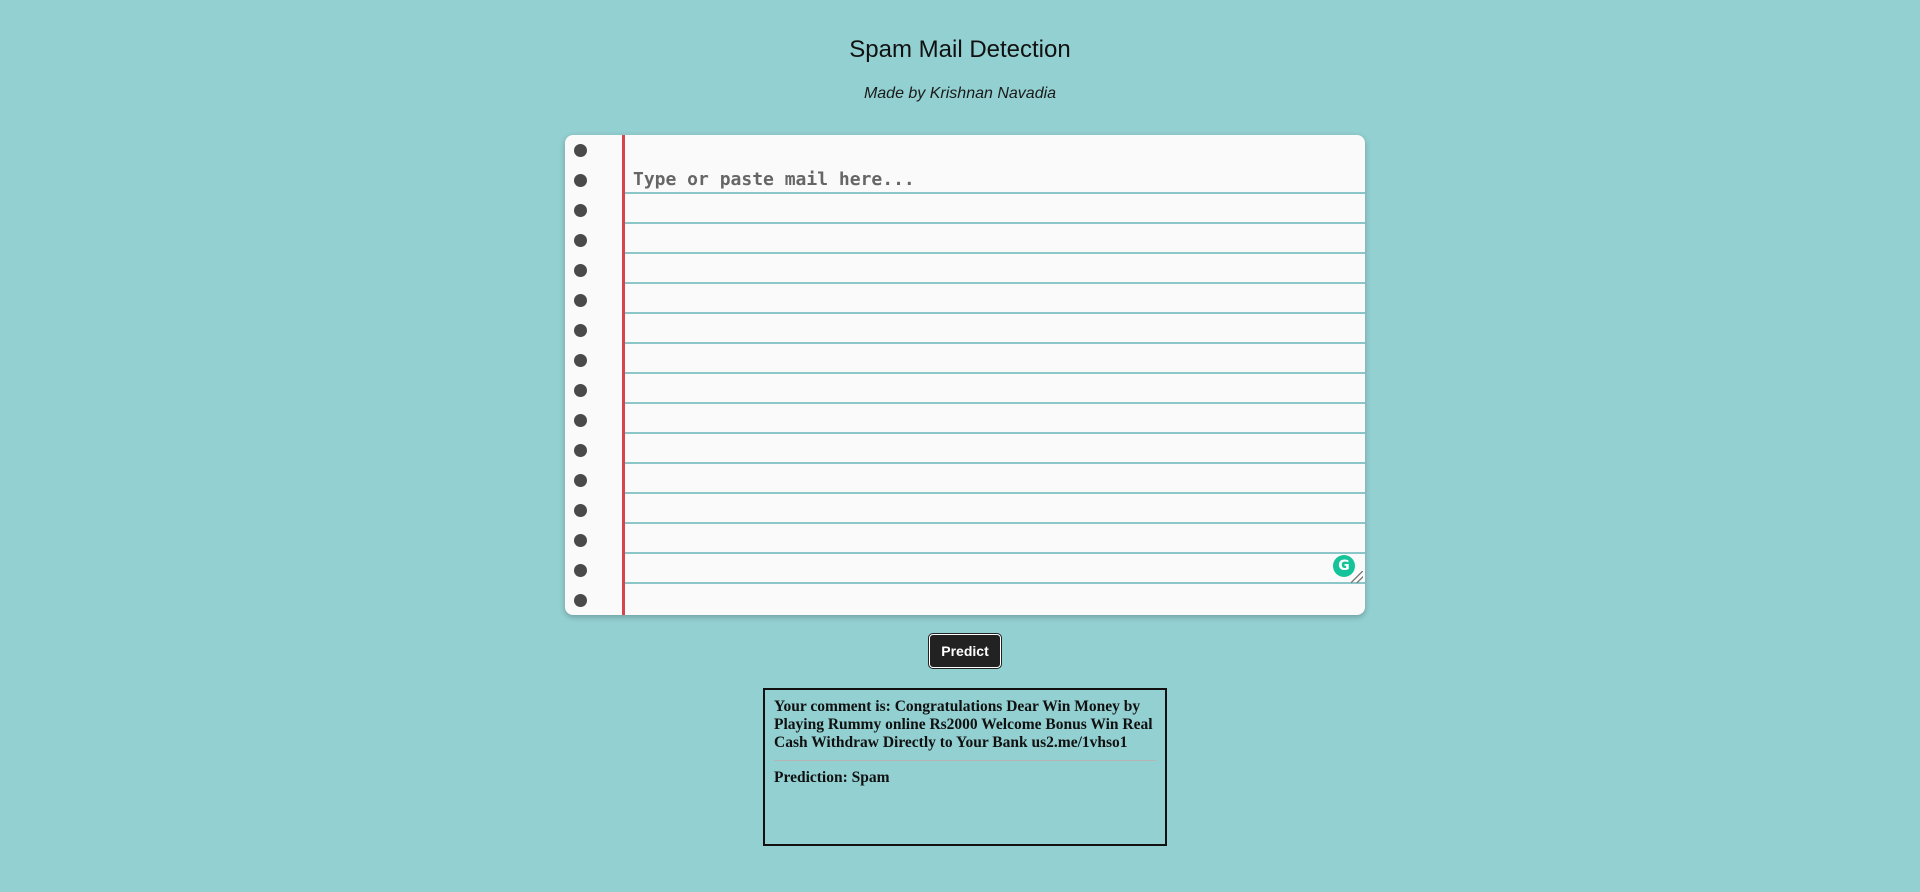 The image size is (1920, 892). I want to click on prediction-label: Prediction:, so click(811, 777).